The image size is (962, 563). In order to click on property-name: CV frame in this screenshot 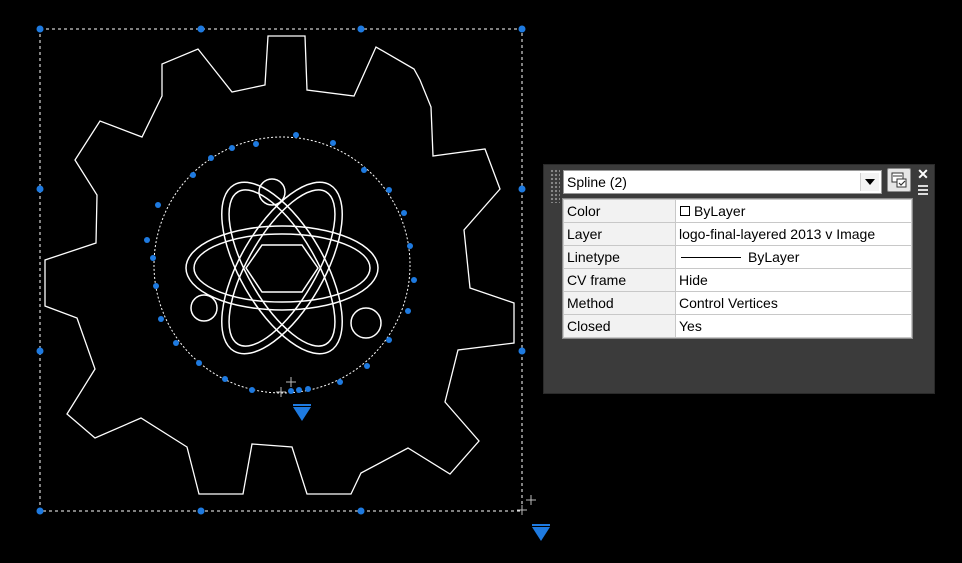, I will do `click(619, 280)`.